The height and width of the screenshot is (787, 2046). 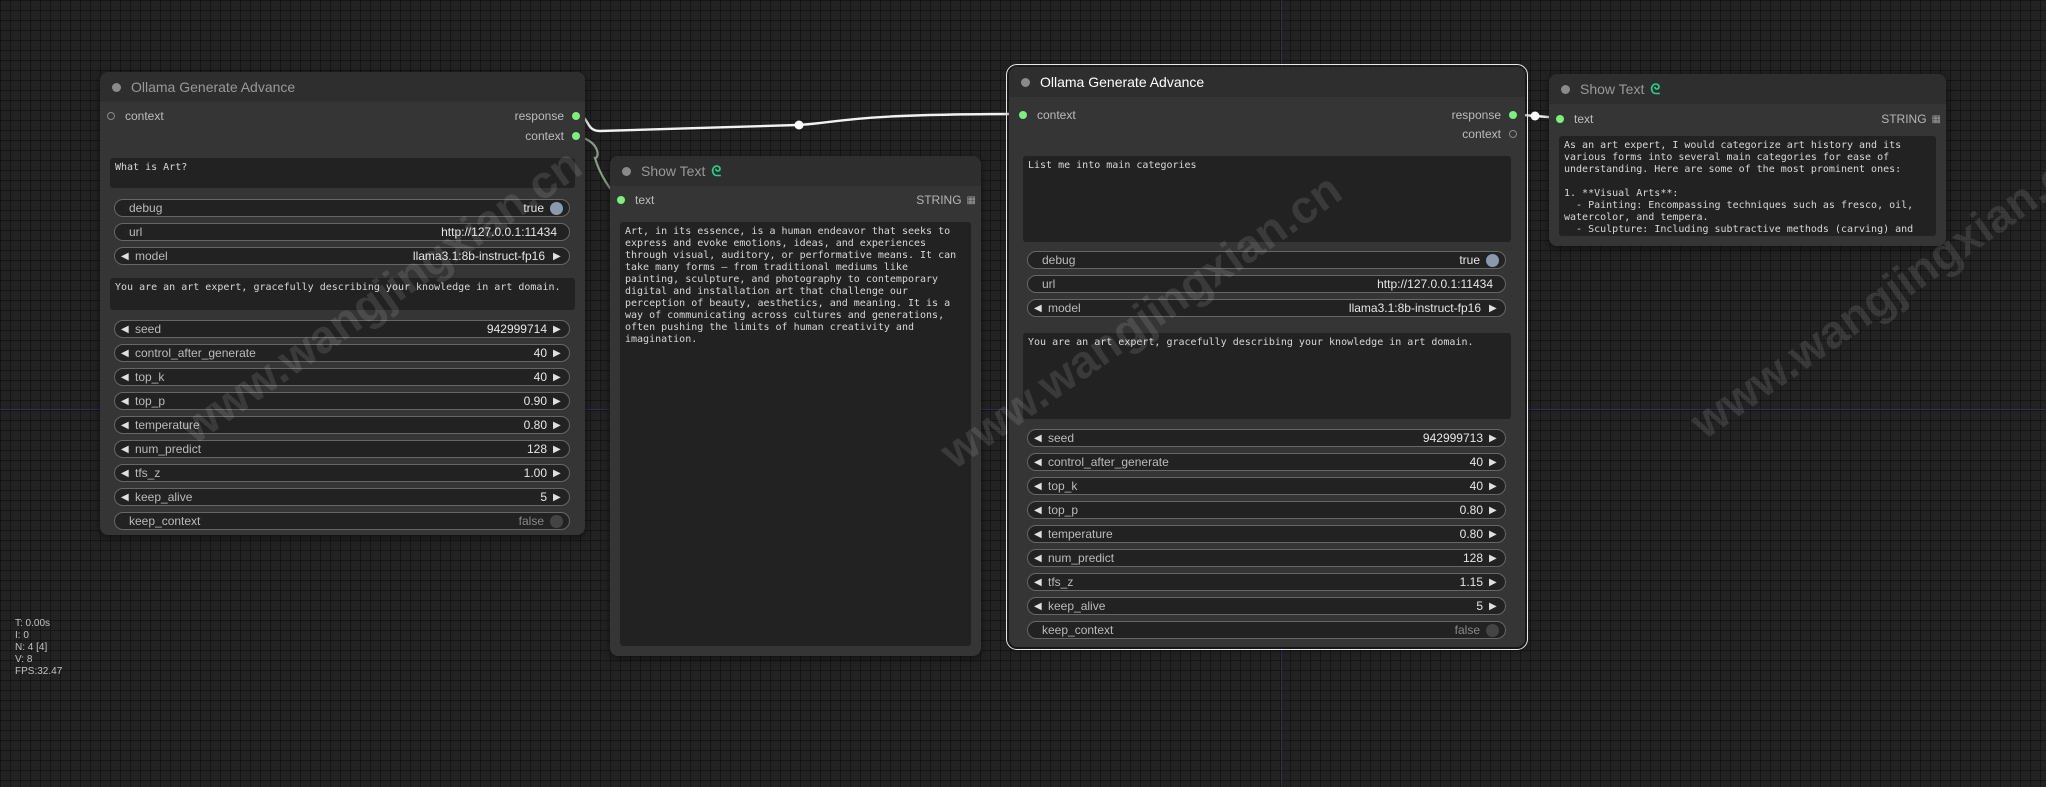 I want to click on prompt-textarea: List me into main categories, so click(x=1267, y=199).